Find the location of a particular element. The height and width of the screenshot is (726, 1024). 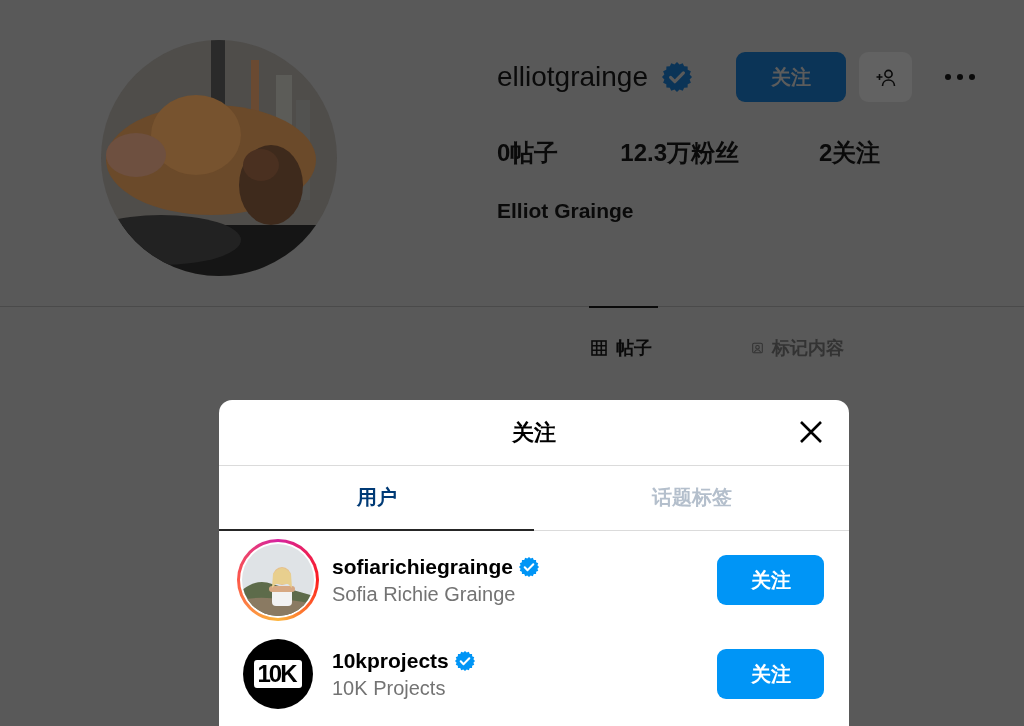

close-button is located at coordinates (811, 432).